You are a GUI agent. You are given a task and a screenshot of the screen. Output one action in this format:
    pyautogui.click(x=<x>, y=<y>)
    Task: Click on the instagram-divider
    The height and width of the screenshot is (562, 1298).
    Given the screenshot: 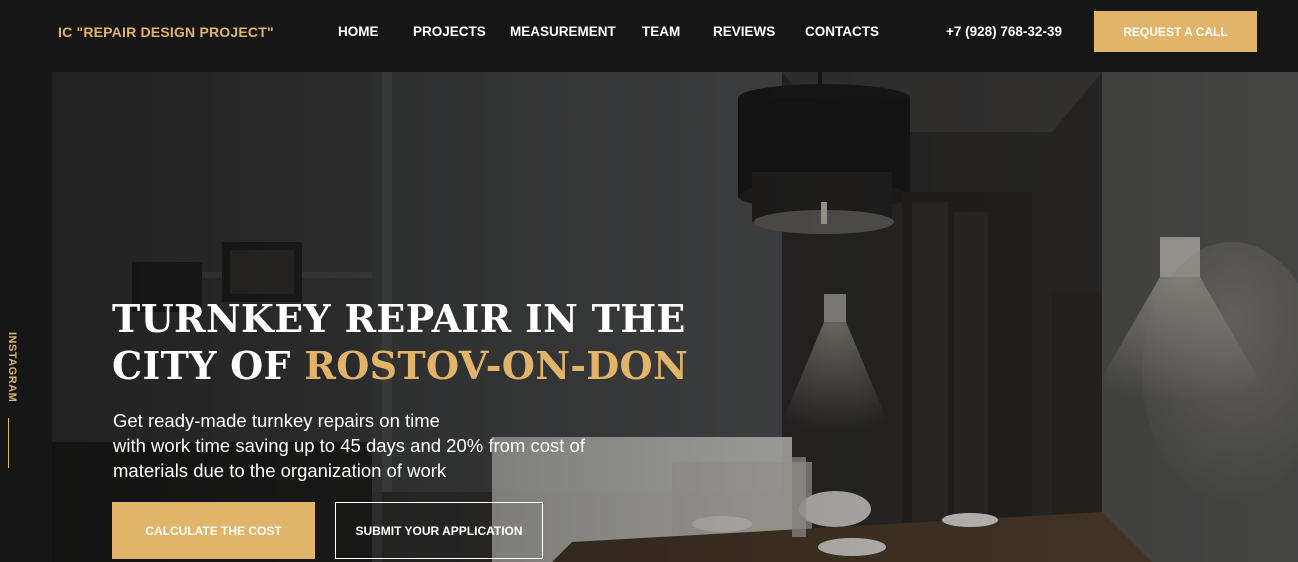 What is the action you would take?
    pyautogui.click(x=8, y=443)
    